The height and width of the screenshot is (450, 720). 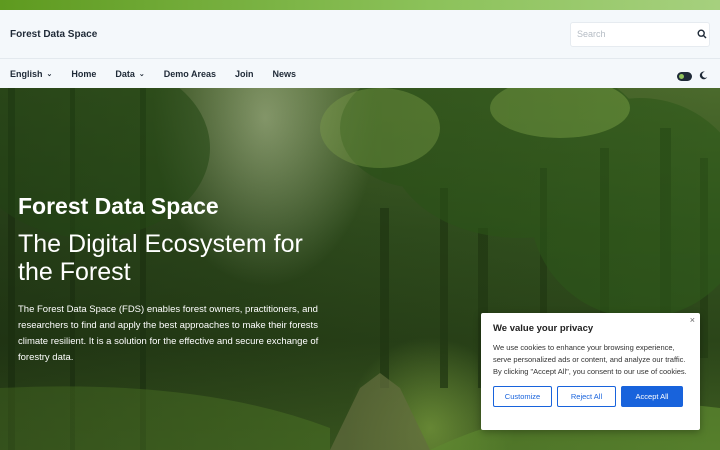 What do you see at coordinates (703, 76) in the screenshot?
I see `moon-icon` at bounding box center [703, 76].